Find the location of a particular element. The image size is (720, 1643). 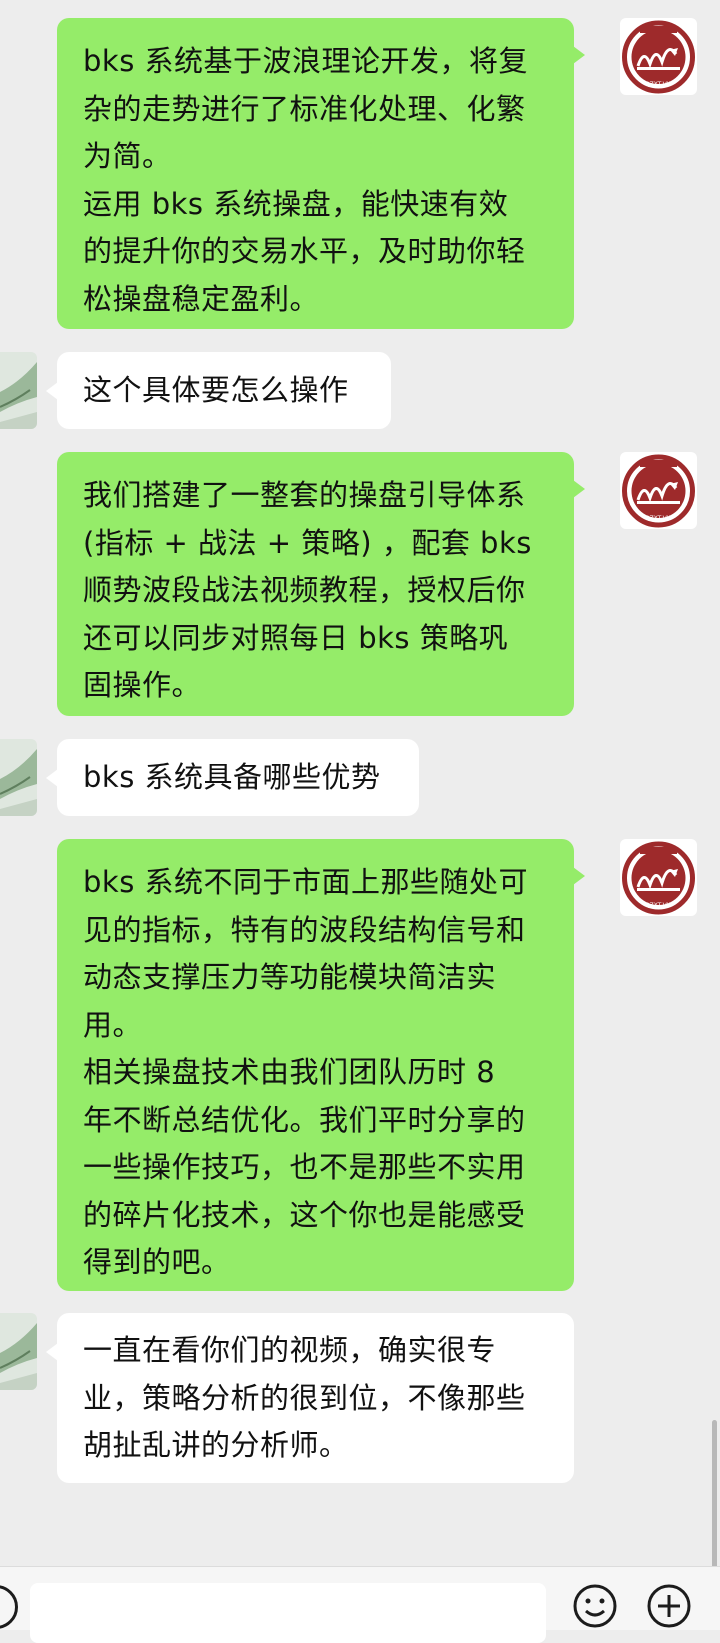

message-line: 这个具体要怎么操作 is located at coordinates (216, 390).